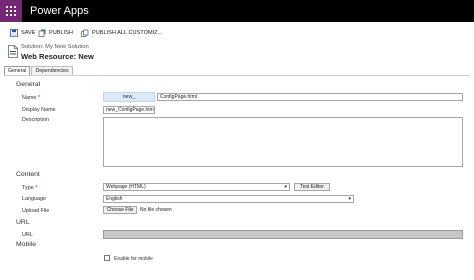 Image resolution: width=474 pixels, height=280 pixels. What do you see at coordinates (36, 211) in the screenshot?
I see `upload-file-label: Upload File` at bounding box center [36, 211].